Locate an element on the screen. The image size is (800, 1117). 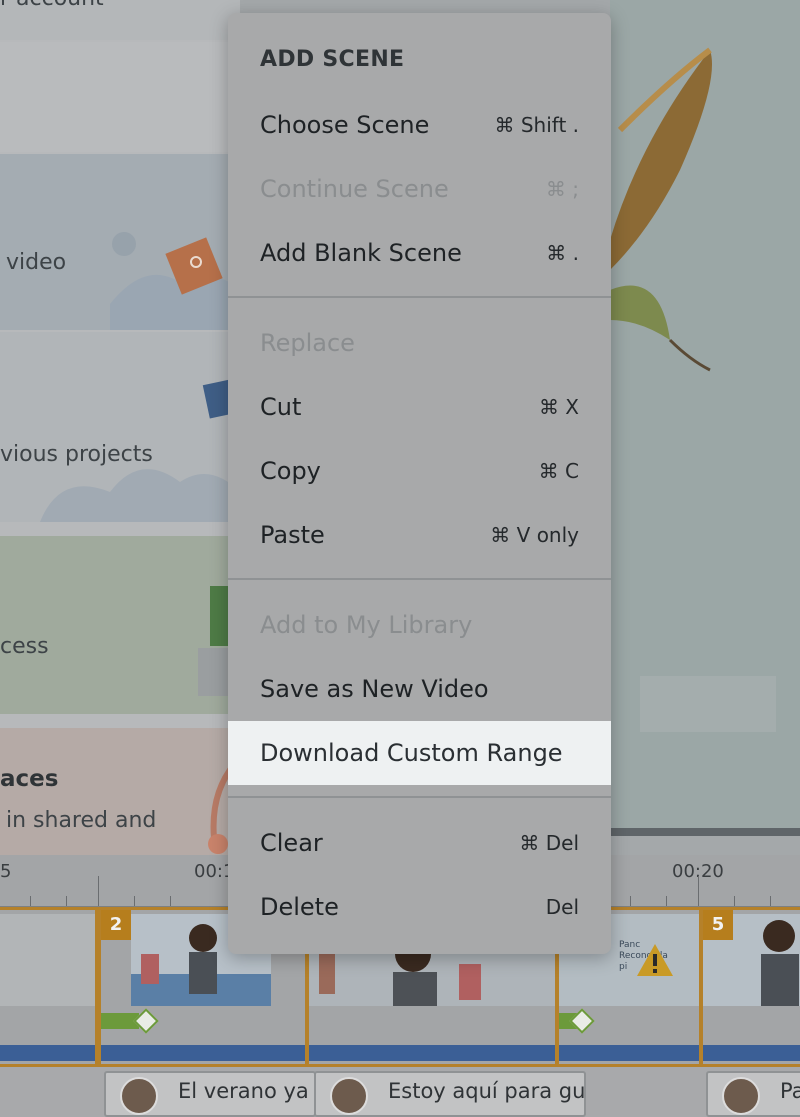
card-text: video is located at coordinates (36, 262).